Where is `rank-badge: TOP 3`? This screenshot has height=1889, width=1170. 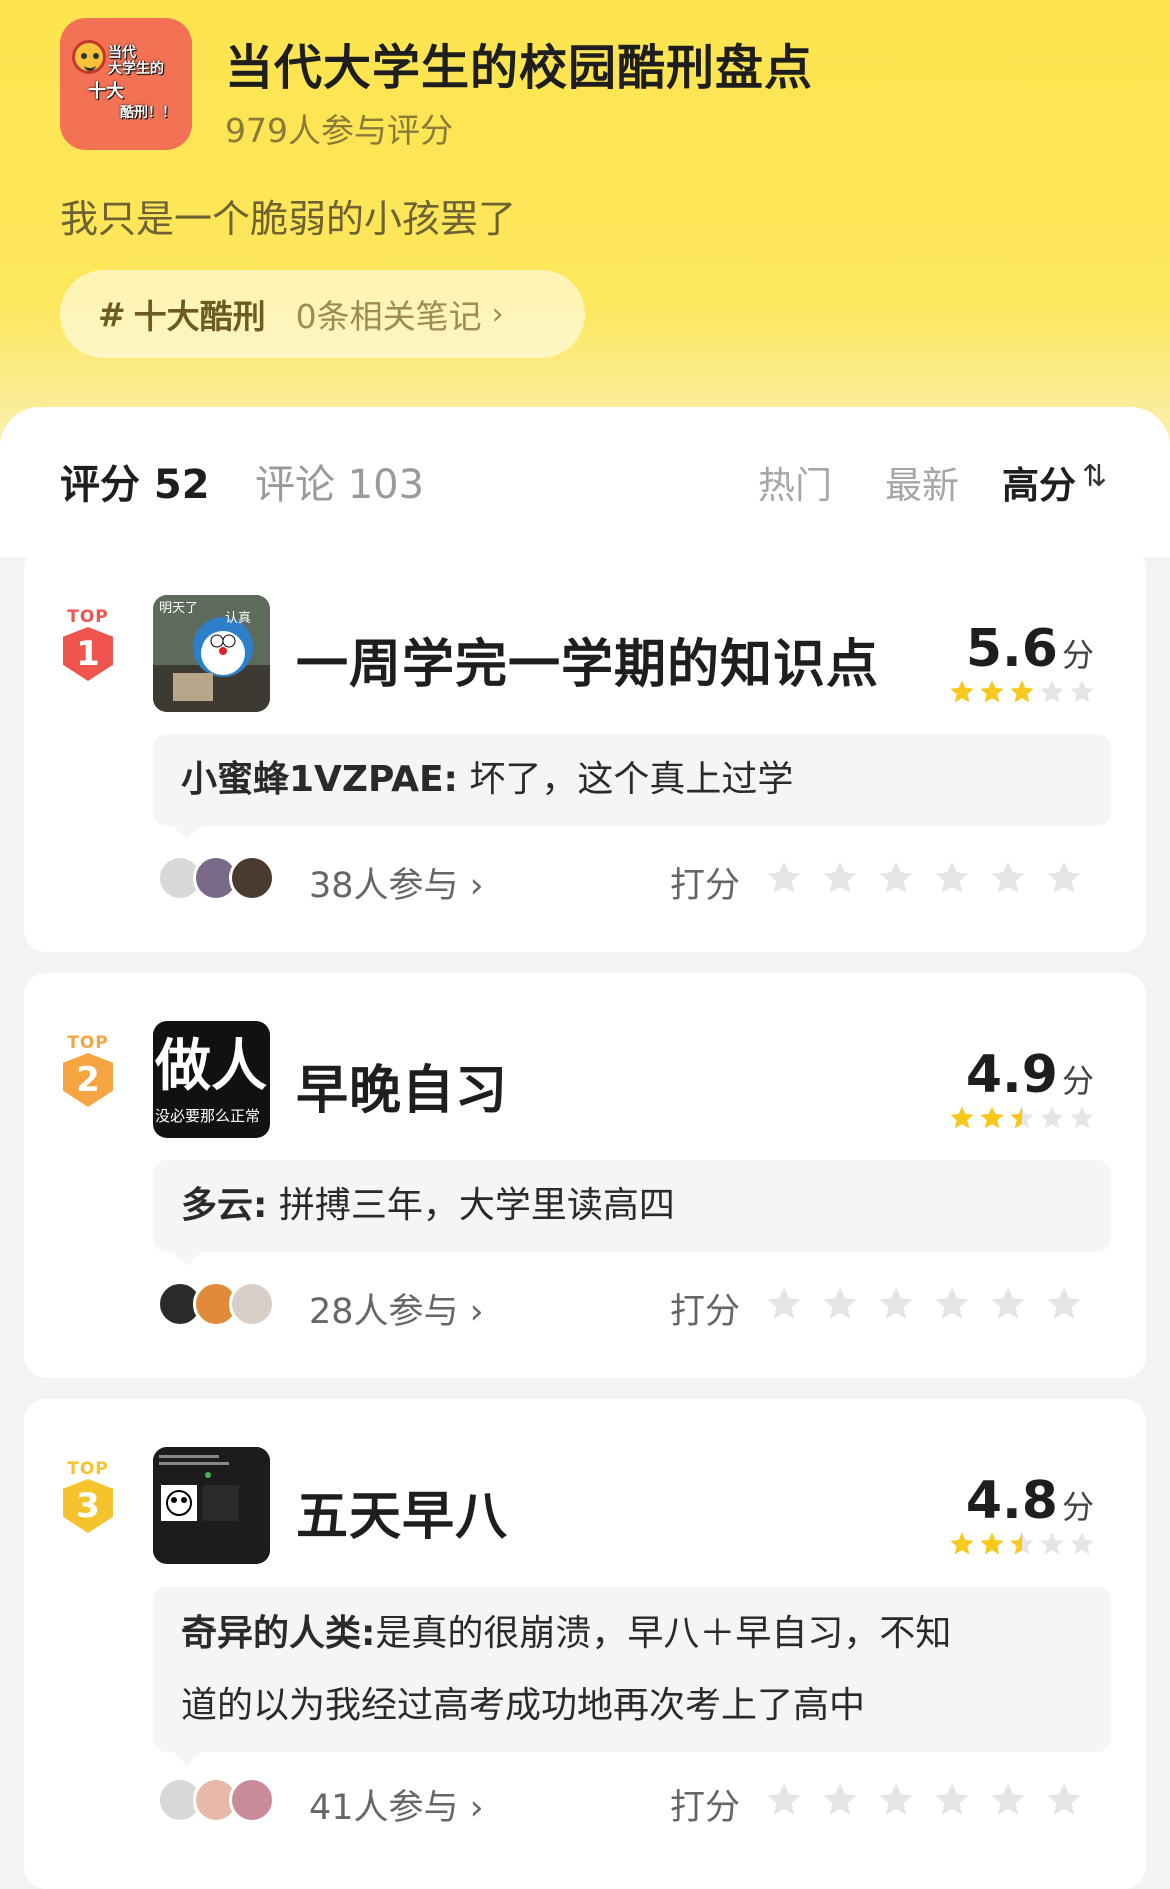 rank-badge: TOP 3 is located at coordinates (88, 1498).